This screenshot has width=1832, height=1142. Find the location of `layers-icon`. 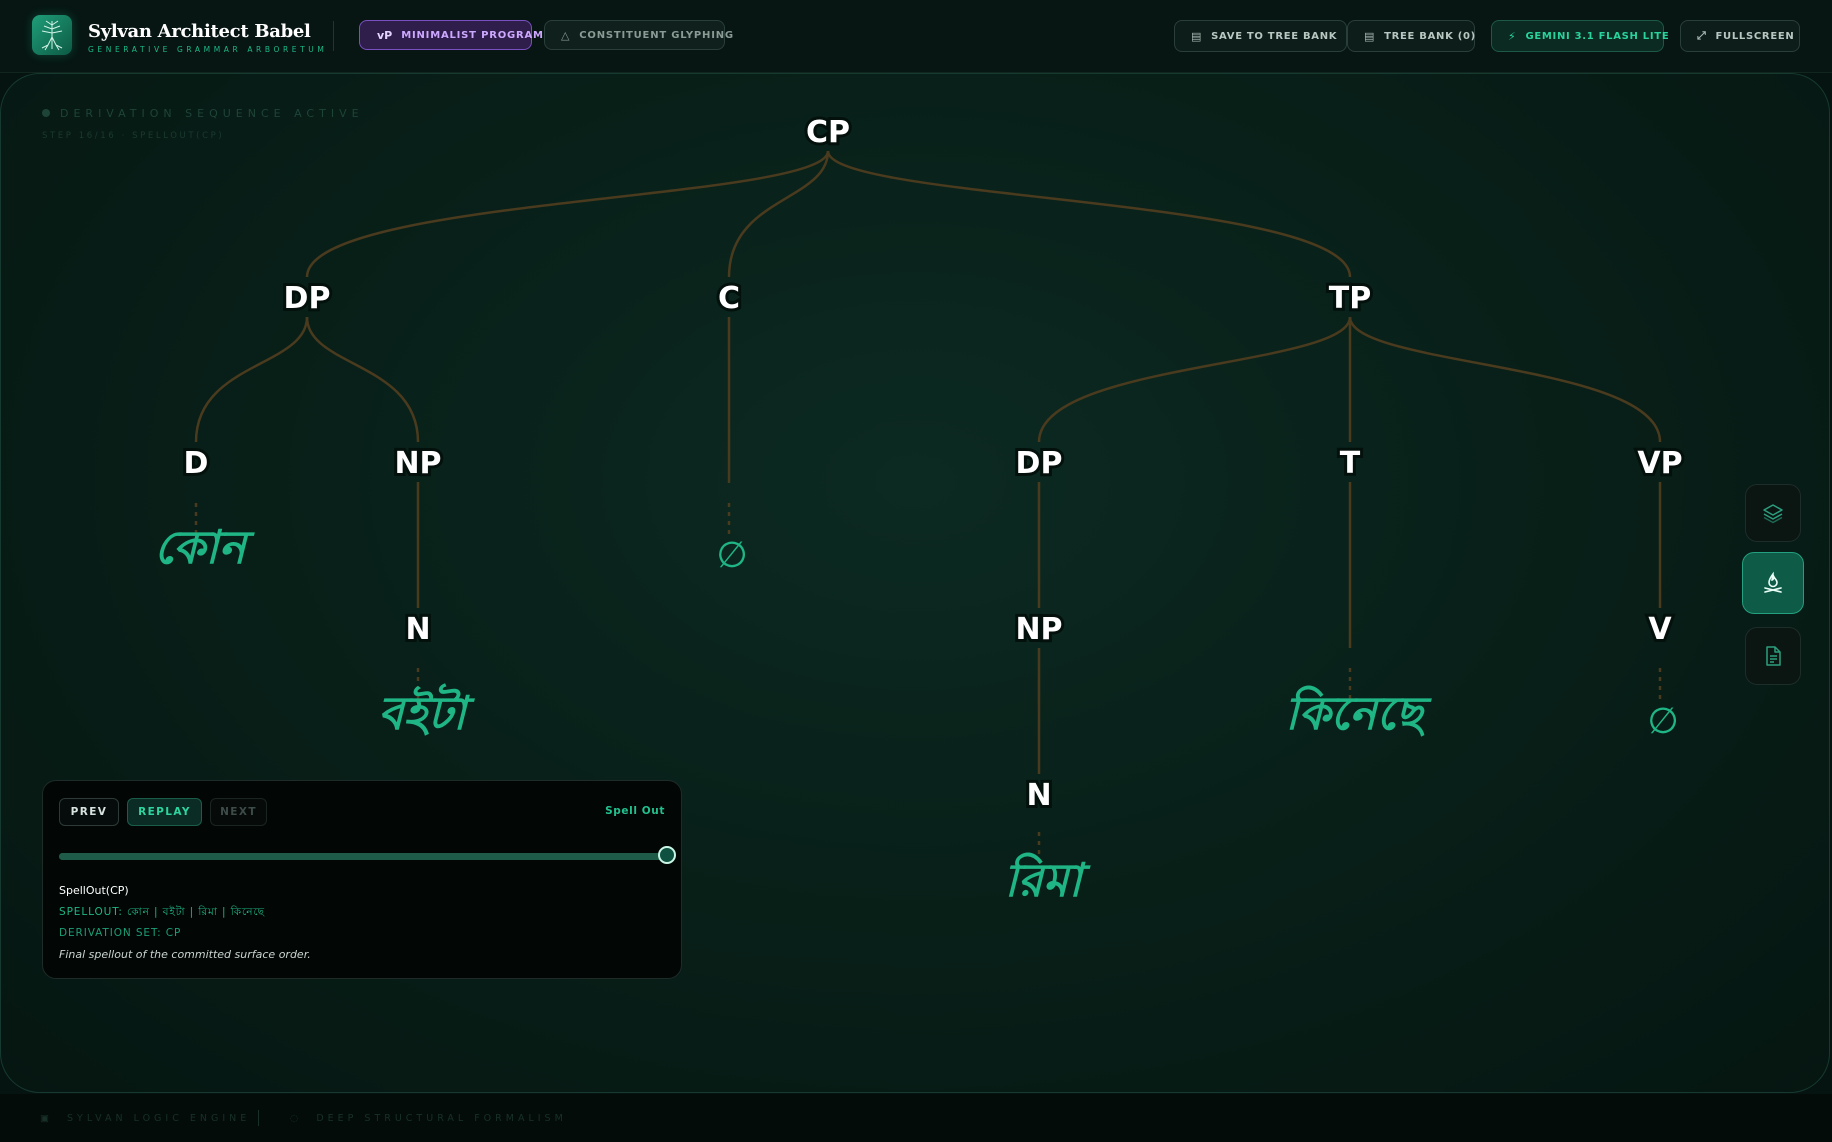

layers-icon is located at coordinates (1773, 514).